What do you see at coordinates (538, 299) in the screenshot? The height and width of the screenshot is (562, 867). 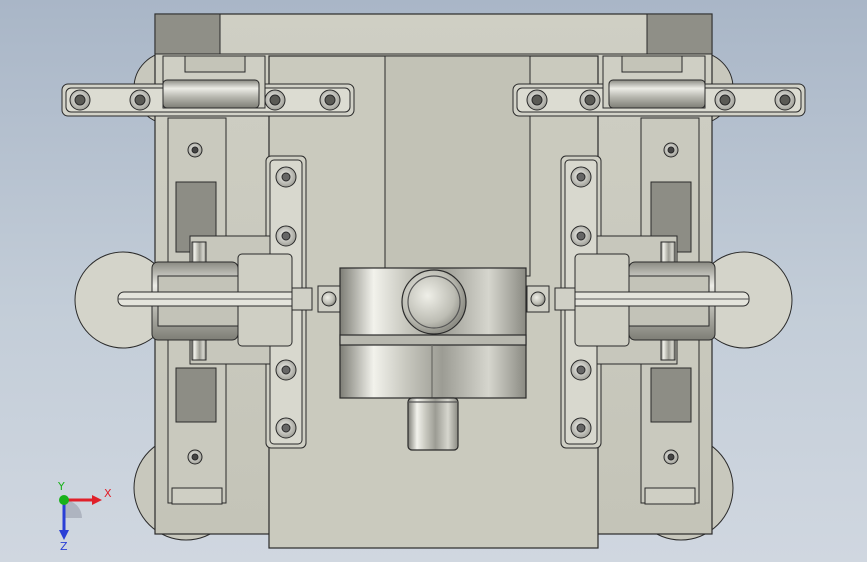 I see `right-small-knob` at bounding box center [538, 299].